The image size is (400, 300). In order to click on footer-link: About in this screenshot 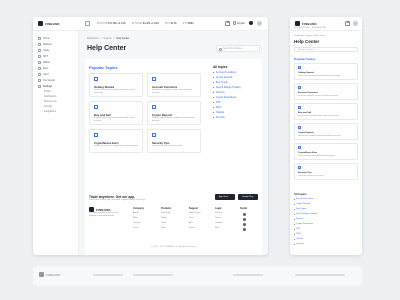, I will do `click(136, 213)`.